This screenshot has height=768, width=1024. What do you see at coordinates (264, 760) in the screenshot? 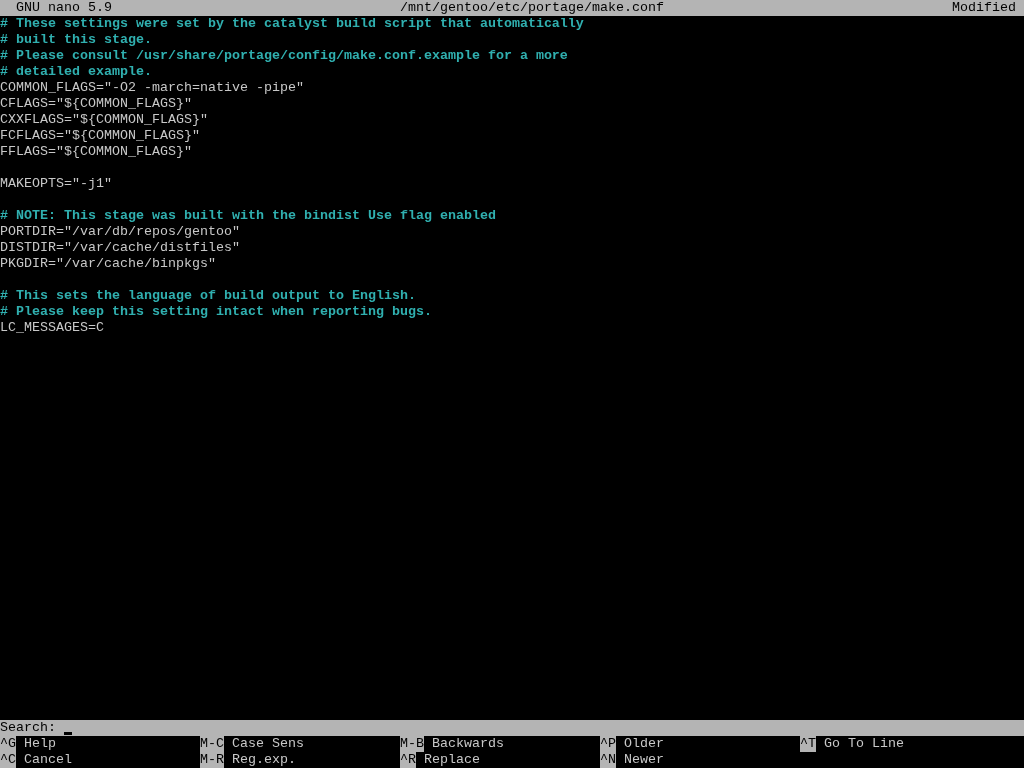
I see `shortcut-label: Reg.exp.` at bounding box center [264, 760].